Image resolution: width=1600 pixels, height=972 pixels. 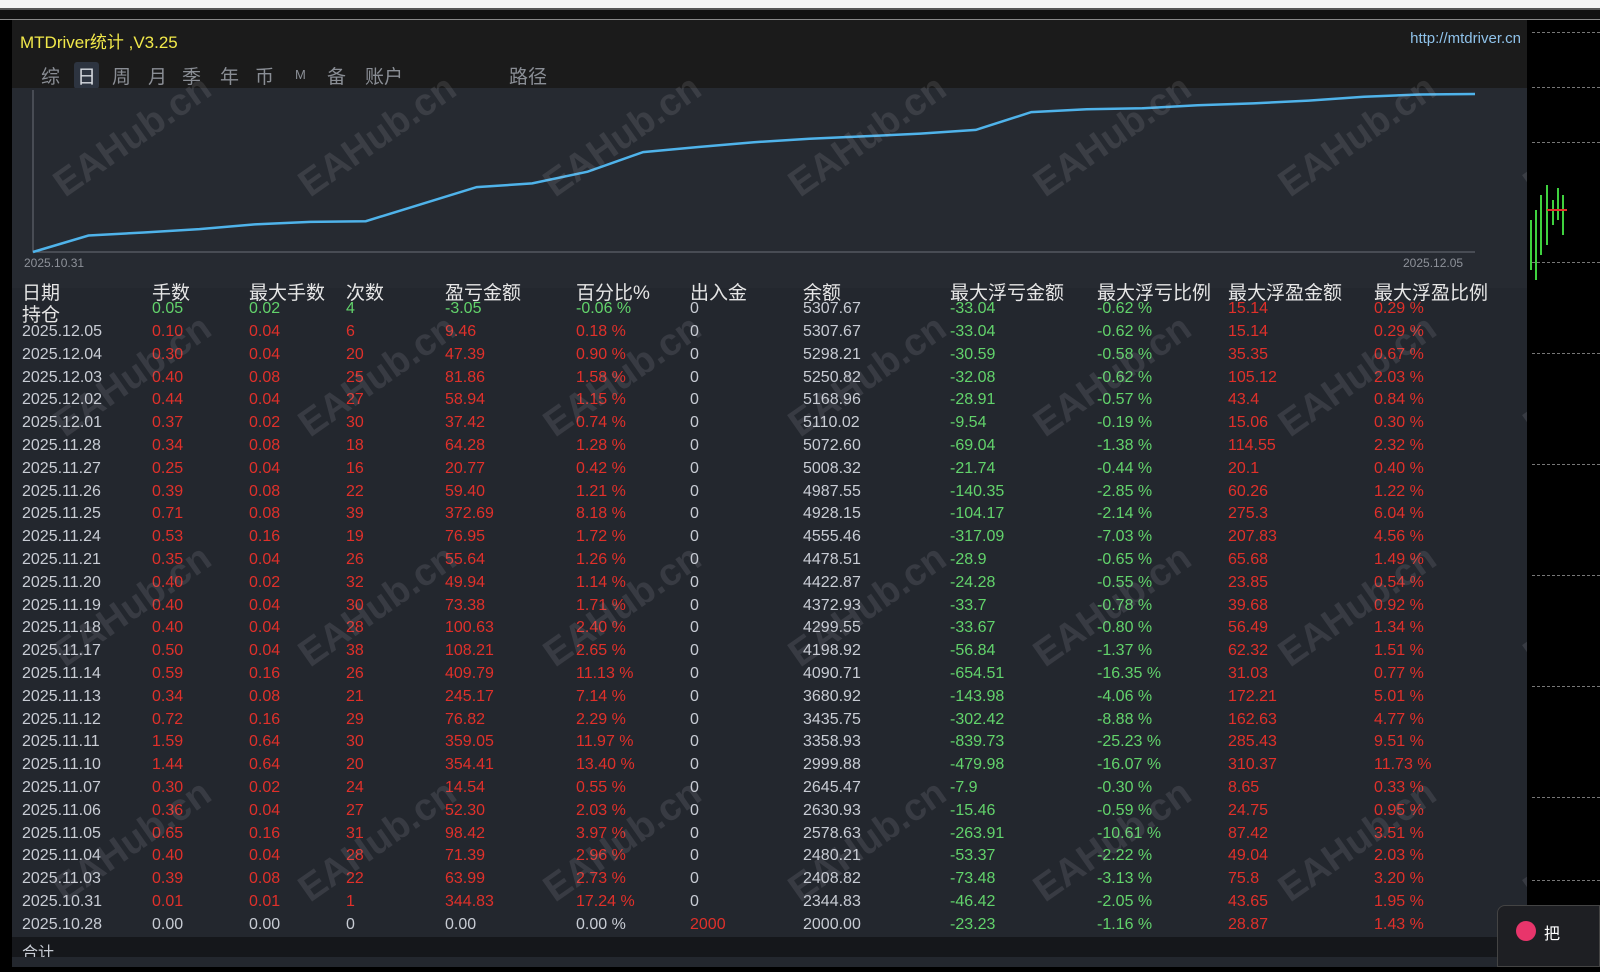 I want to click on cell: 4422.87, so click(x=832, y=582).